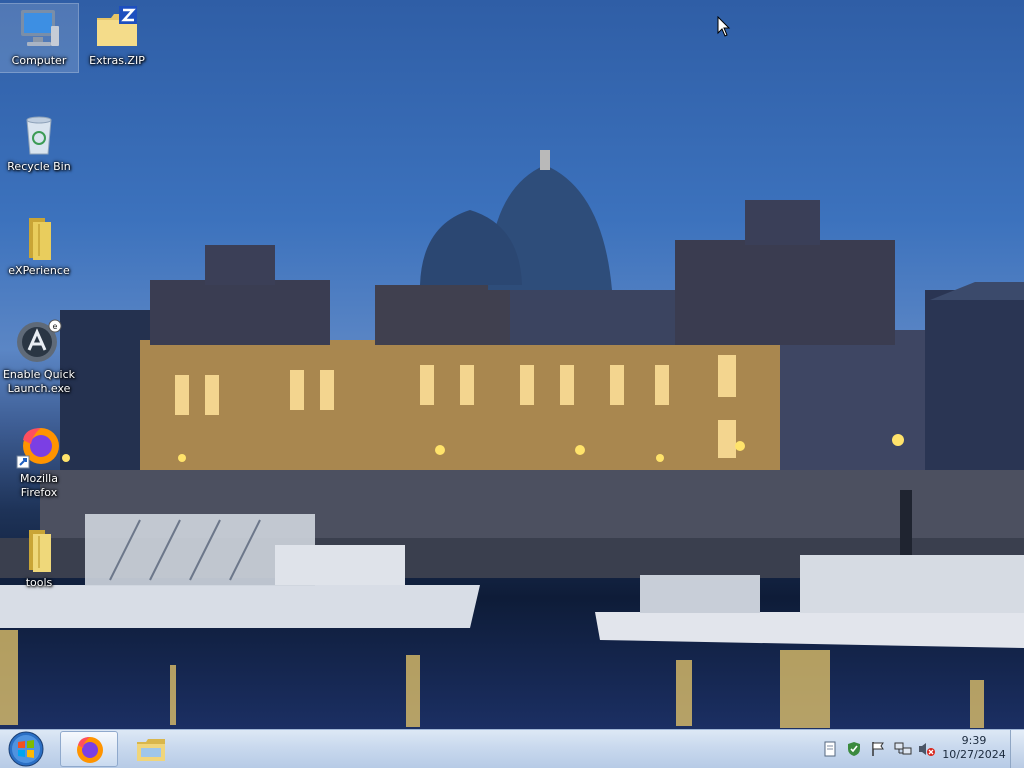 The width and height of the screenshot is (1024, 771). I want to click on zip-folder-icon, so click(117, 26).